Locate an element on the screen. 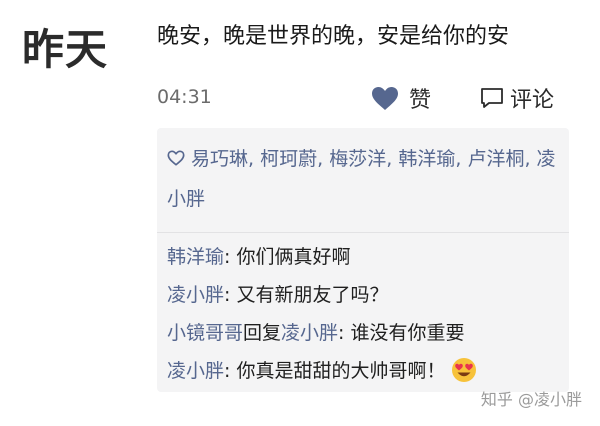  comment-text: 你真是甜甜的大帅哥啊！ is located at coordinates (341, 371).